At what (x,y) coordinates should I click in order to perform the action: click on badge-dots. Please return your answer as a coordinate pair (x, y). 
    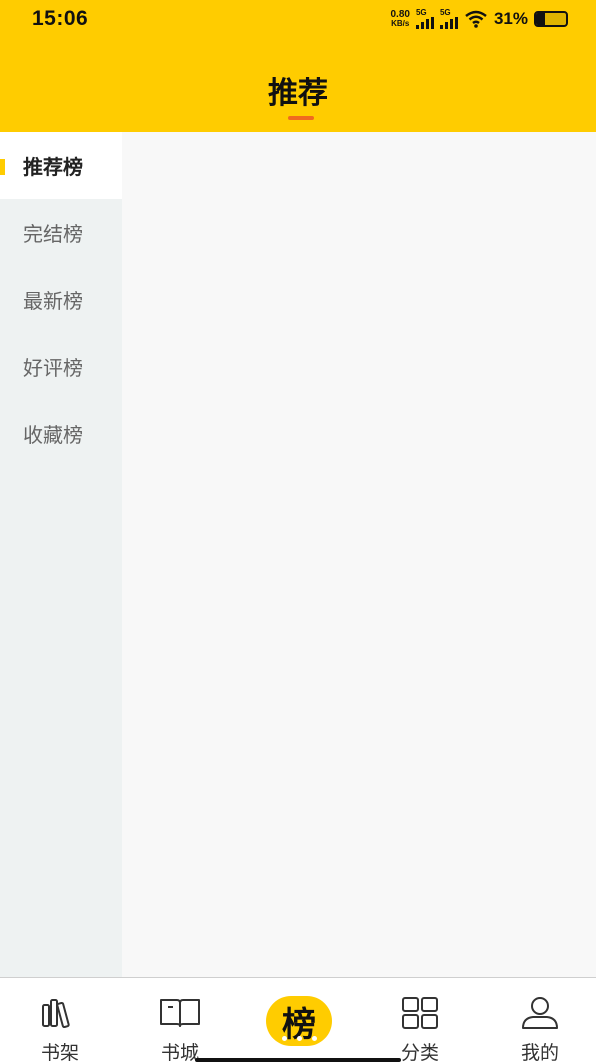
    Looking at the image, I should click on (299, 1038).